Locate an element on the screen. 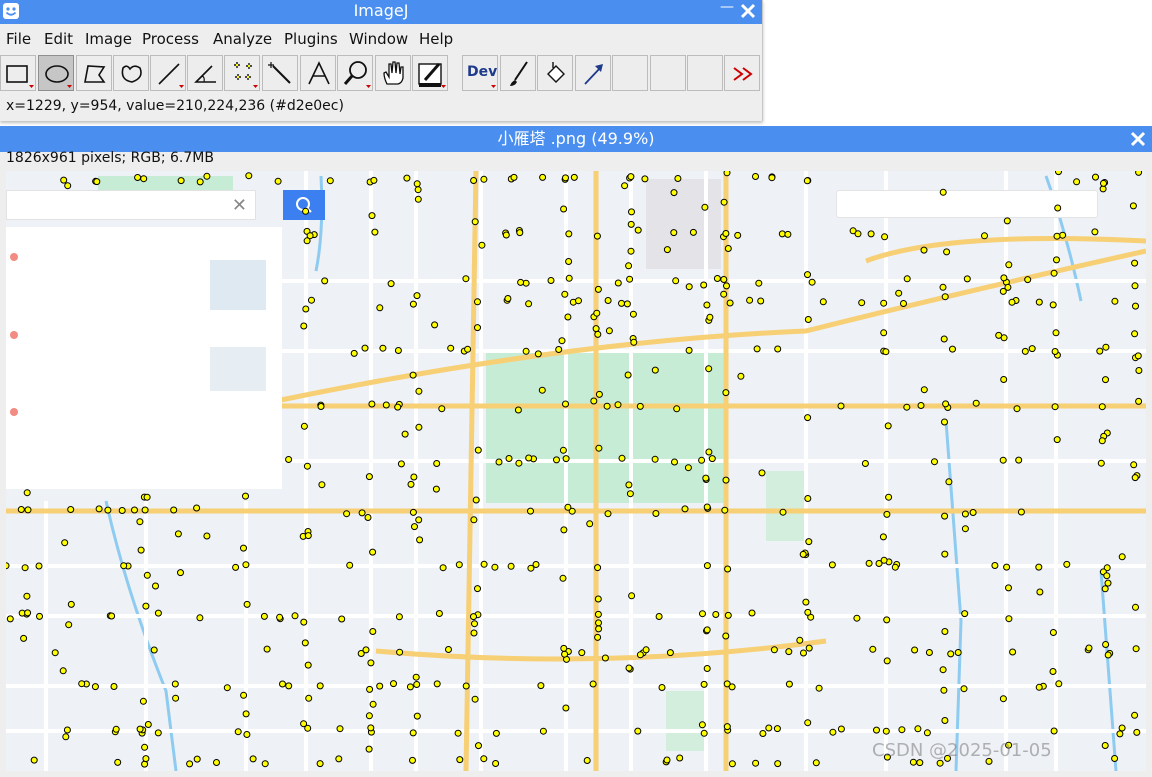  angle-tool is located at coordinates (205, 73).